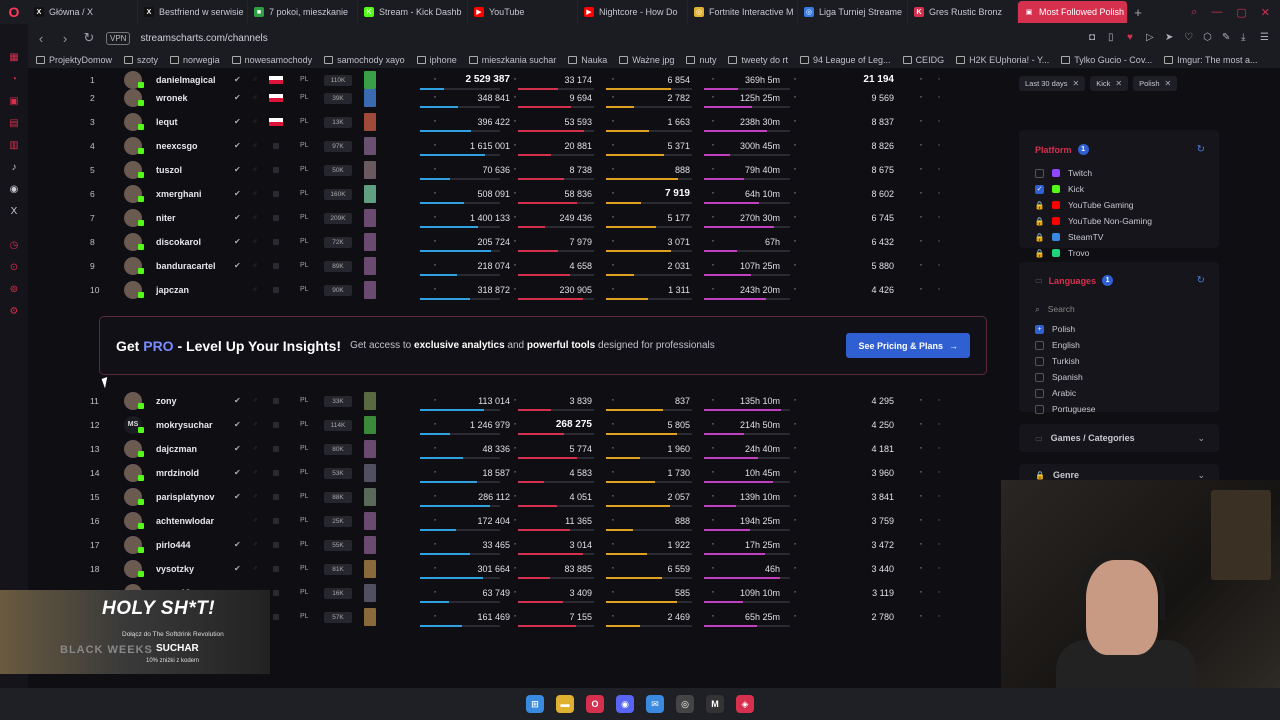  I want to click on bookmark-item: nuty, so click(701, 60).